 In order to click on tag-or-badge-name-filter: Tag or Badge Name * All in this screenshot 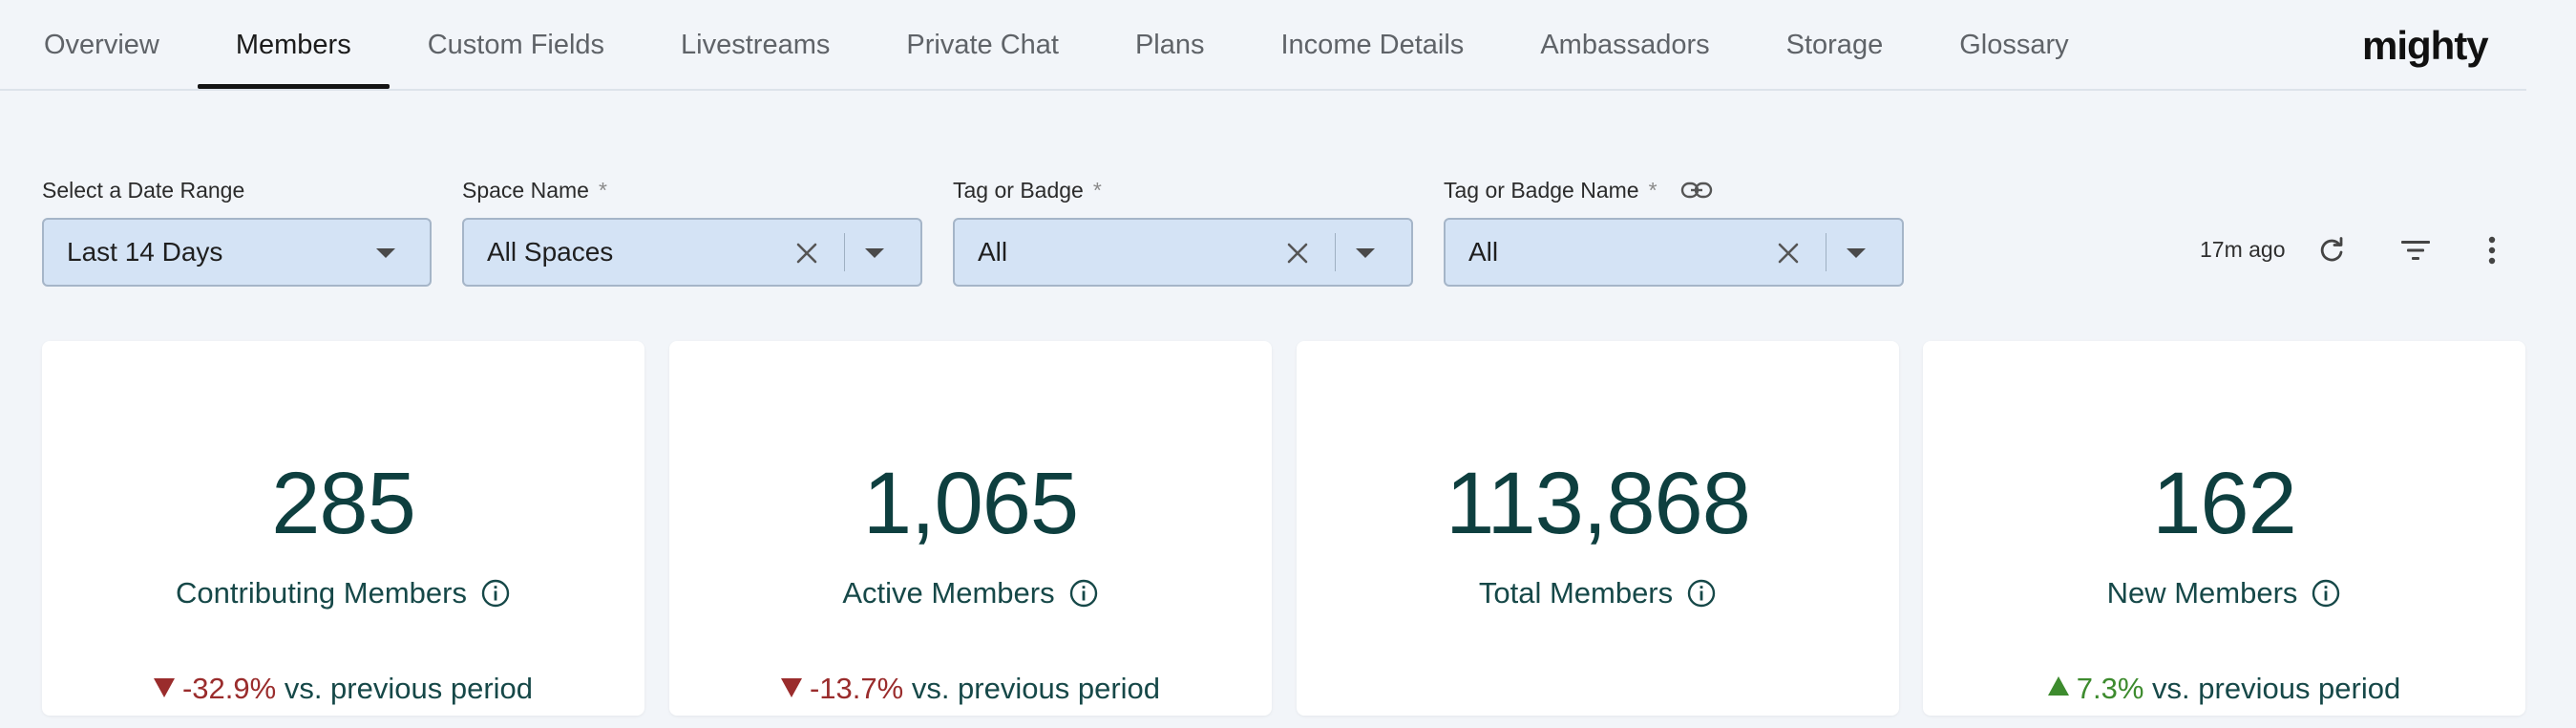, I will do `click(1674, 232)`.